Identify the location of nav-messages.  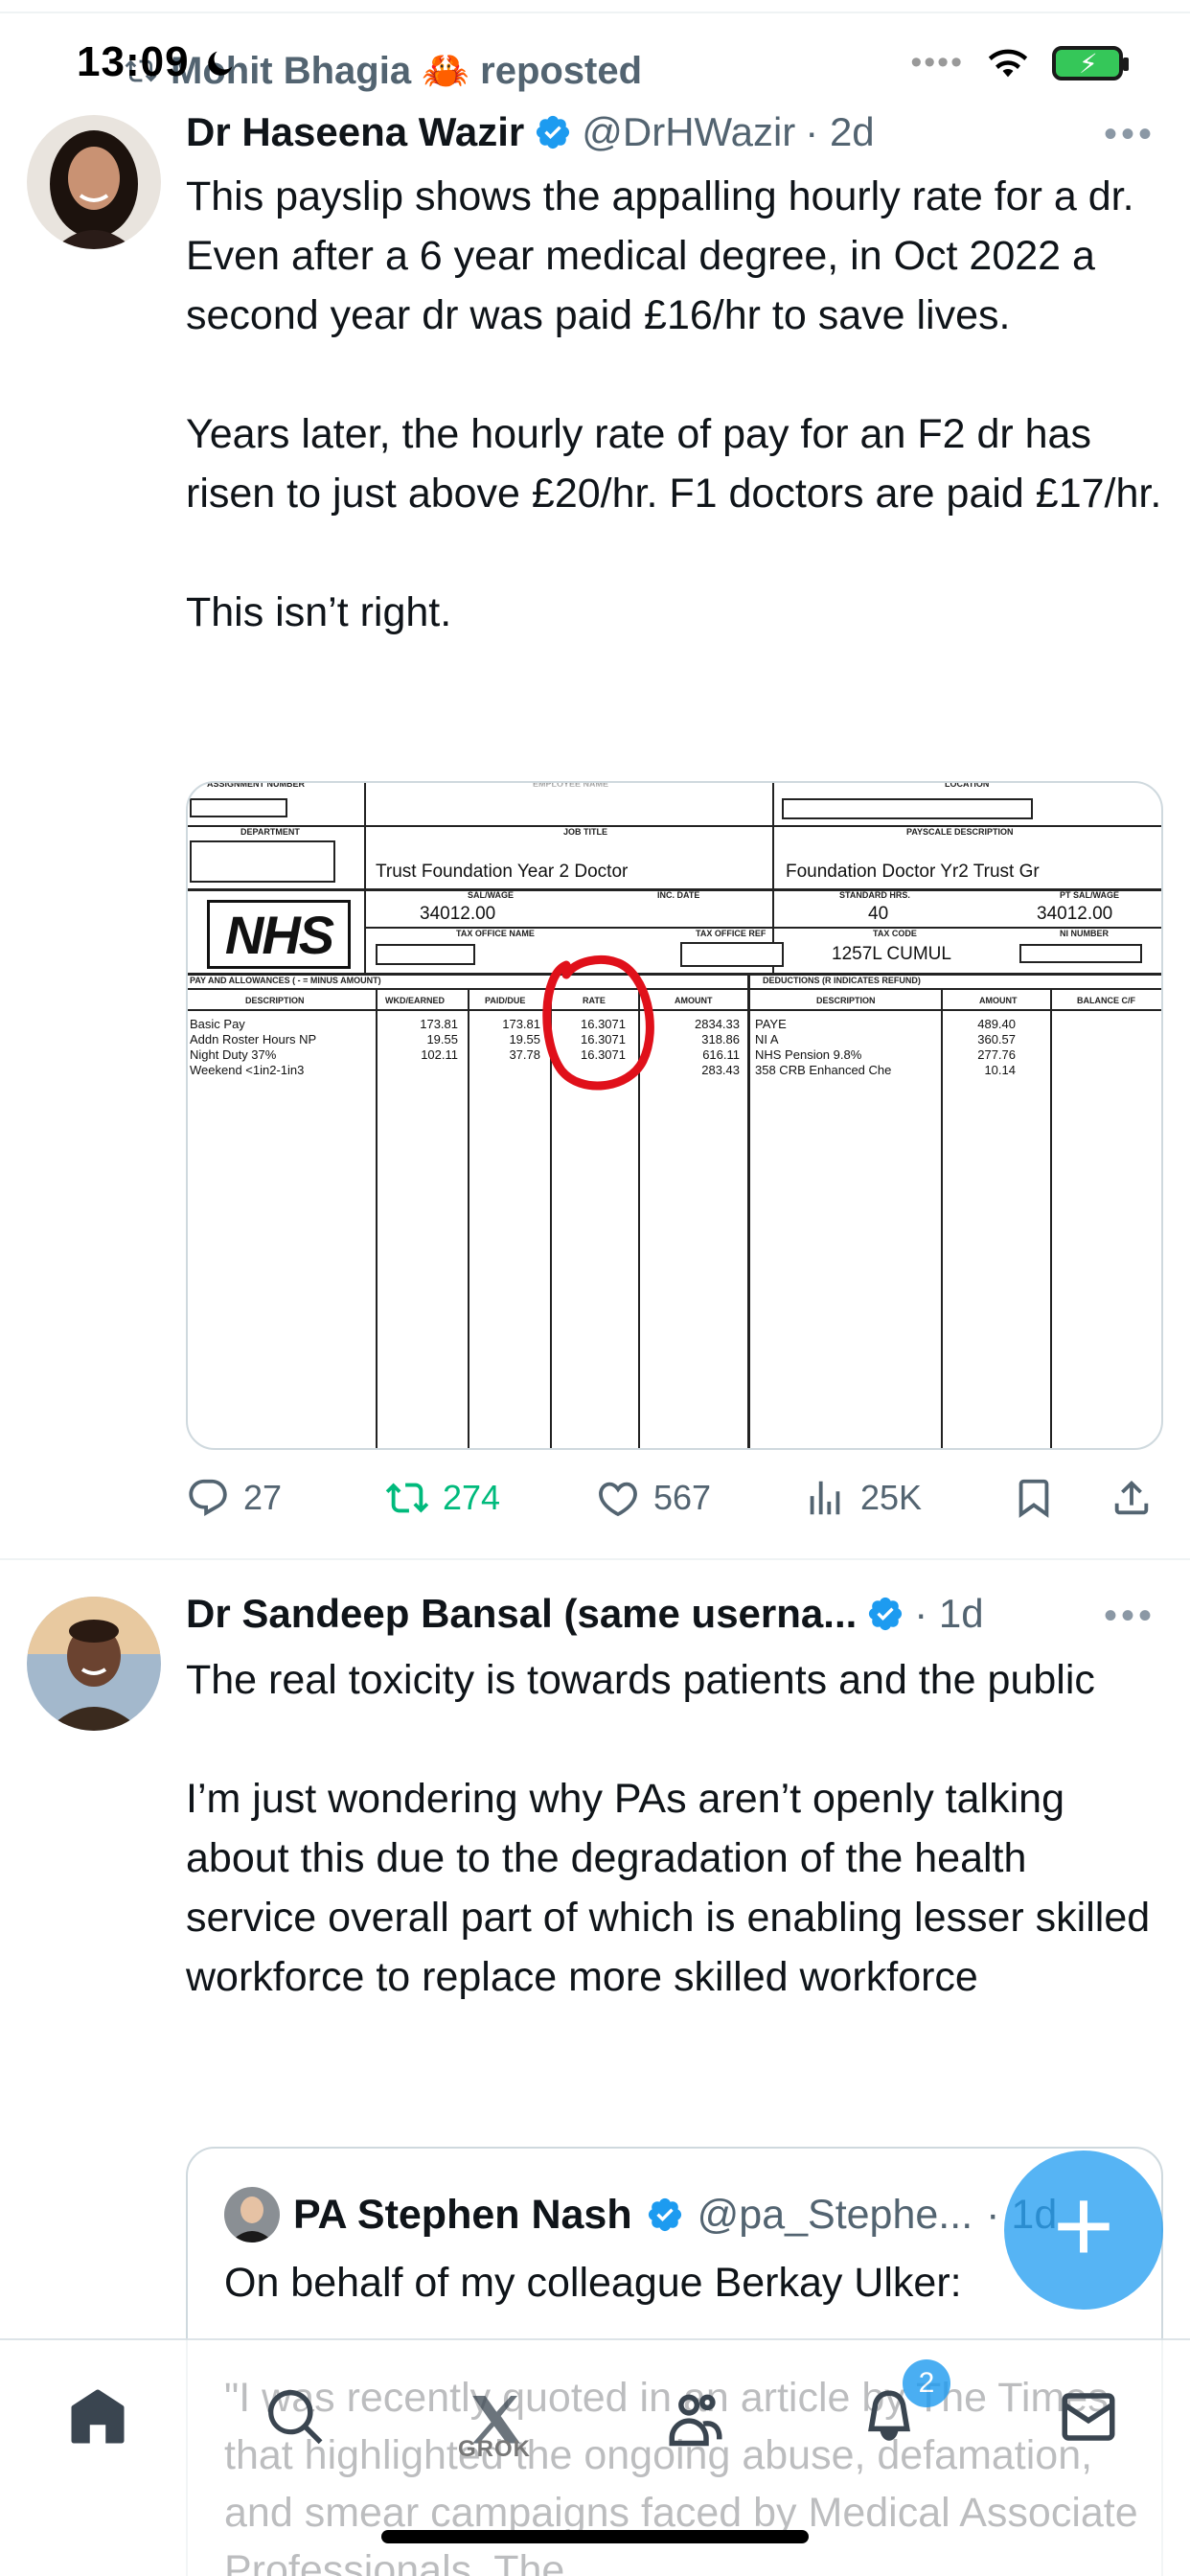
(1089, 2417).